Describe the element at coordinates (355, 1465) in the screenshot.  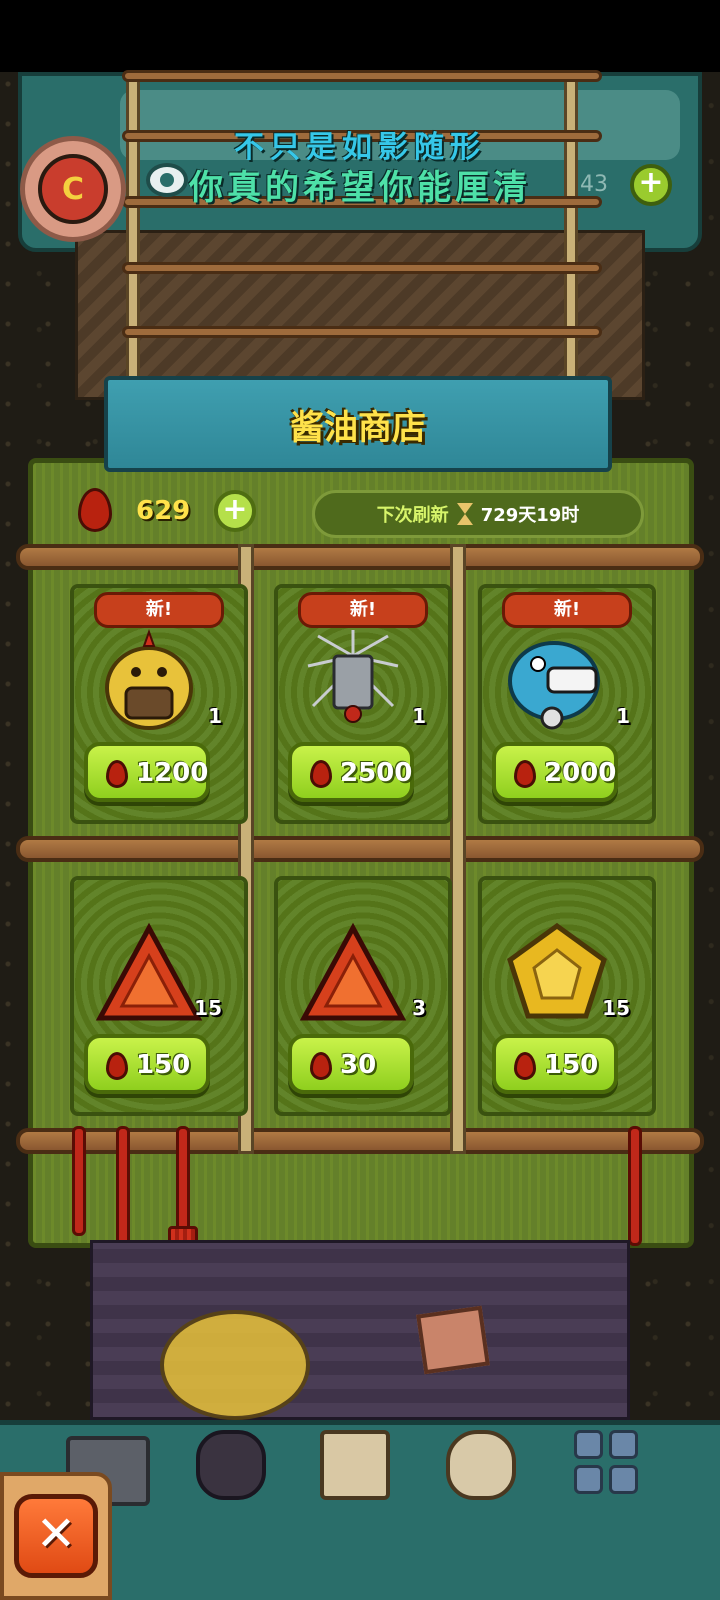
I see `book-icon` at that location.